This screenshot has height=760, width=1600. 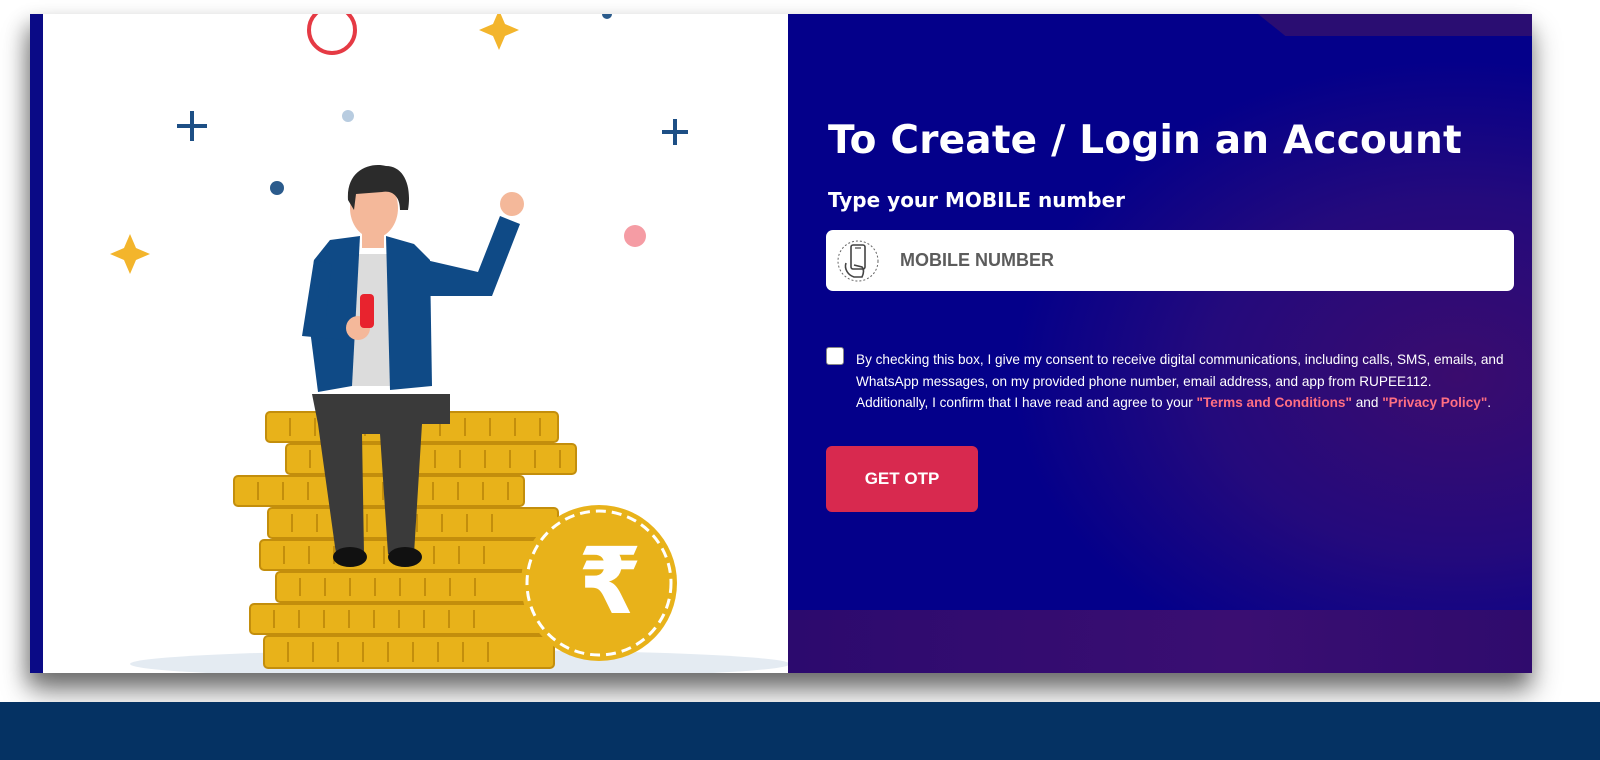 What do you see at coordinates (1434, 402) in the screenshot?
I see `privacy-link: "Privacy Policy"` at bounding box center [1434, 402].